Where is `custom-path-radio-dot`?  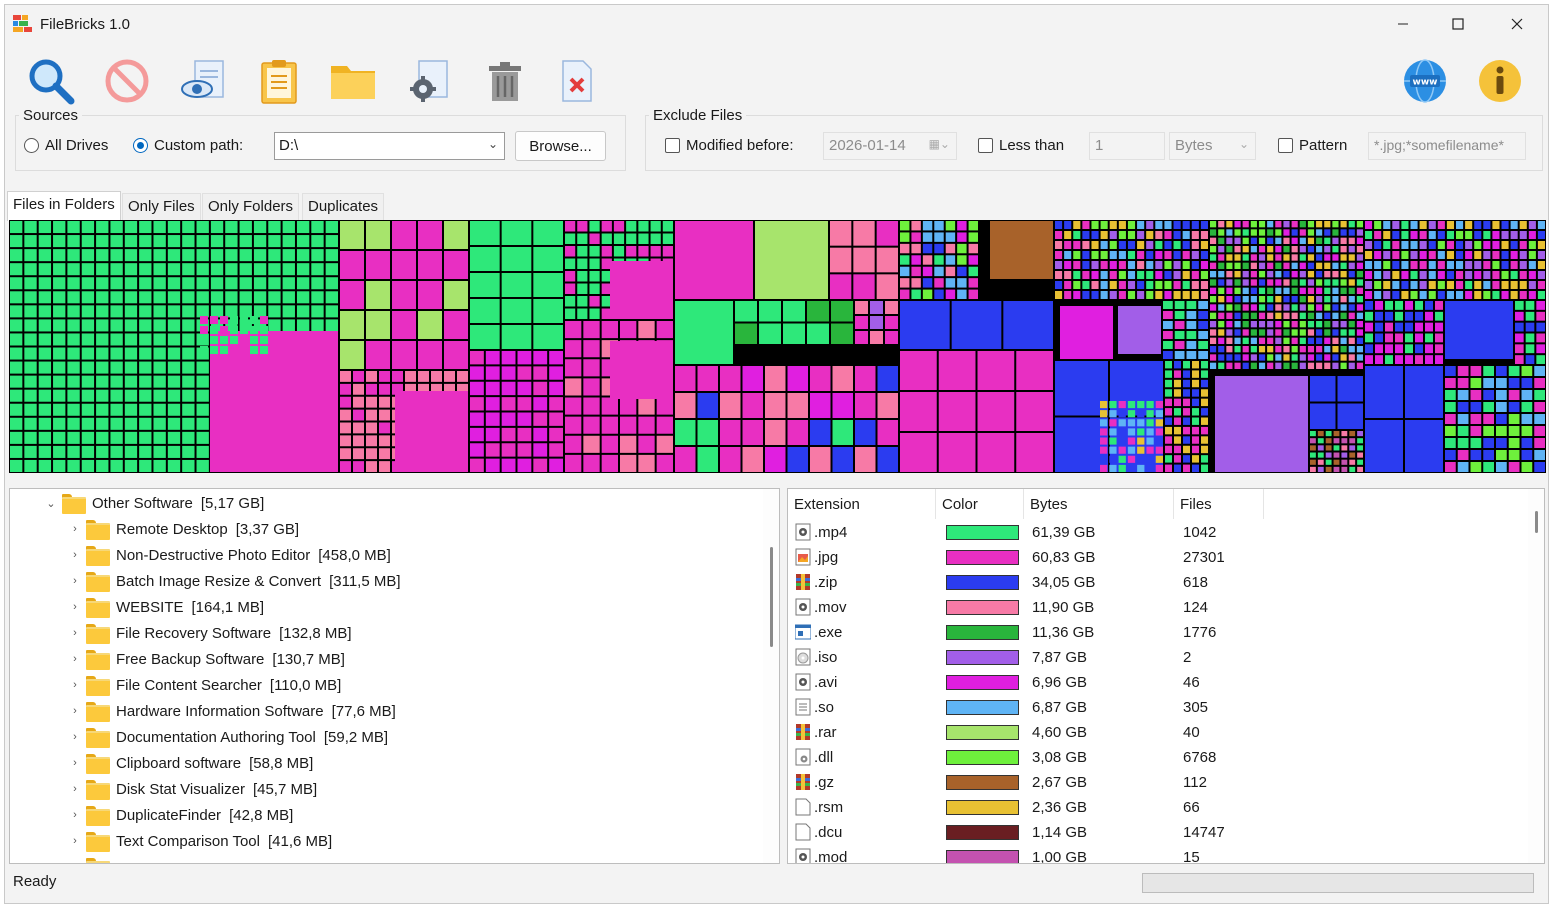
custom-path-radio-dot is located at coordinates (140, 145).